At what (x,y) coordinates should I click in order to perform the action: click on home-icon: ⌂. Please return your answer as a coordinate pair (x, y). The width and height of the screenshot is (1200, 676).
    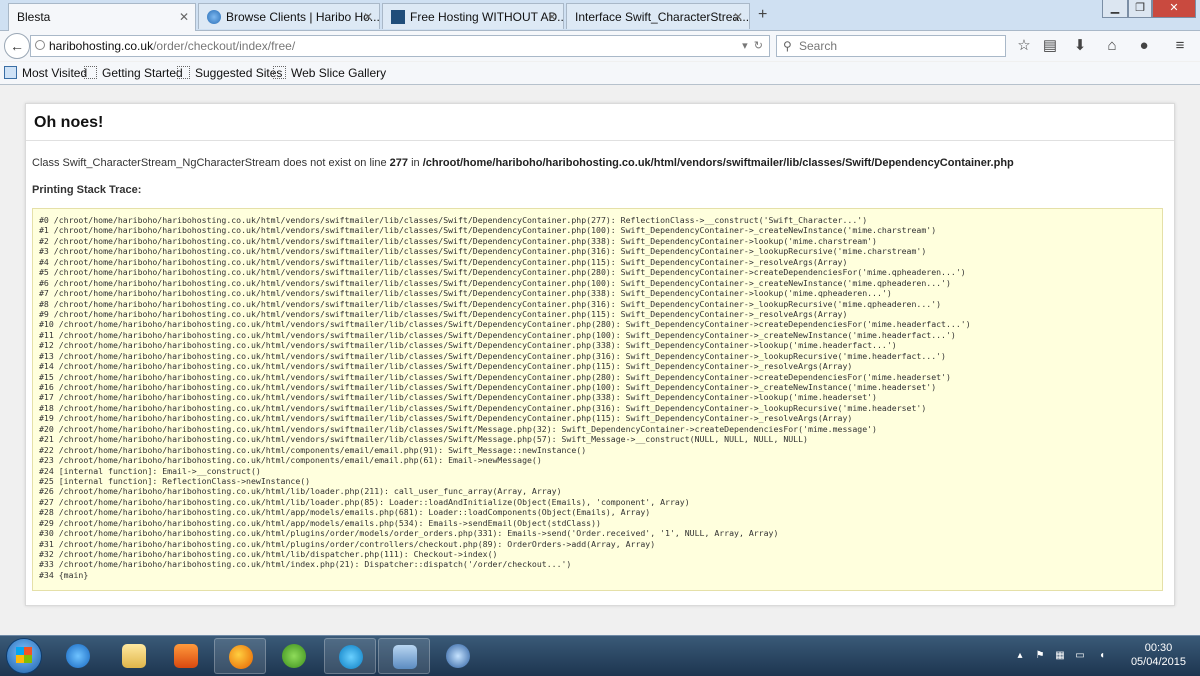
    Looking at the image, I should click on (1112, 46).